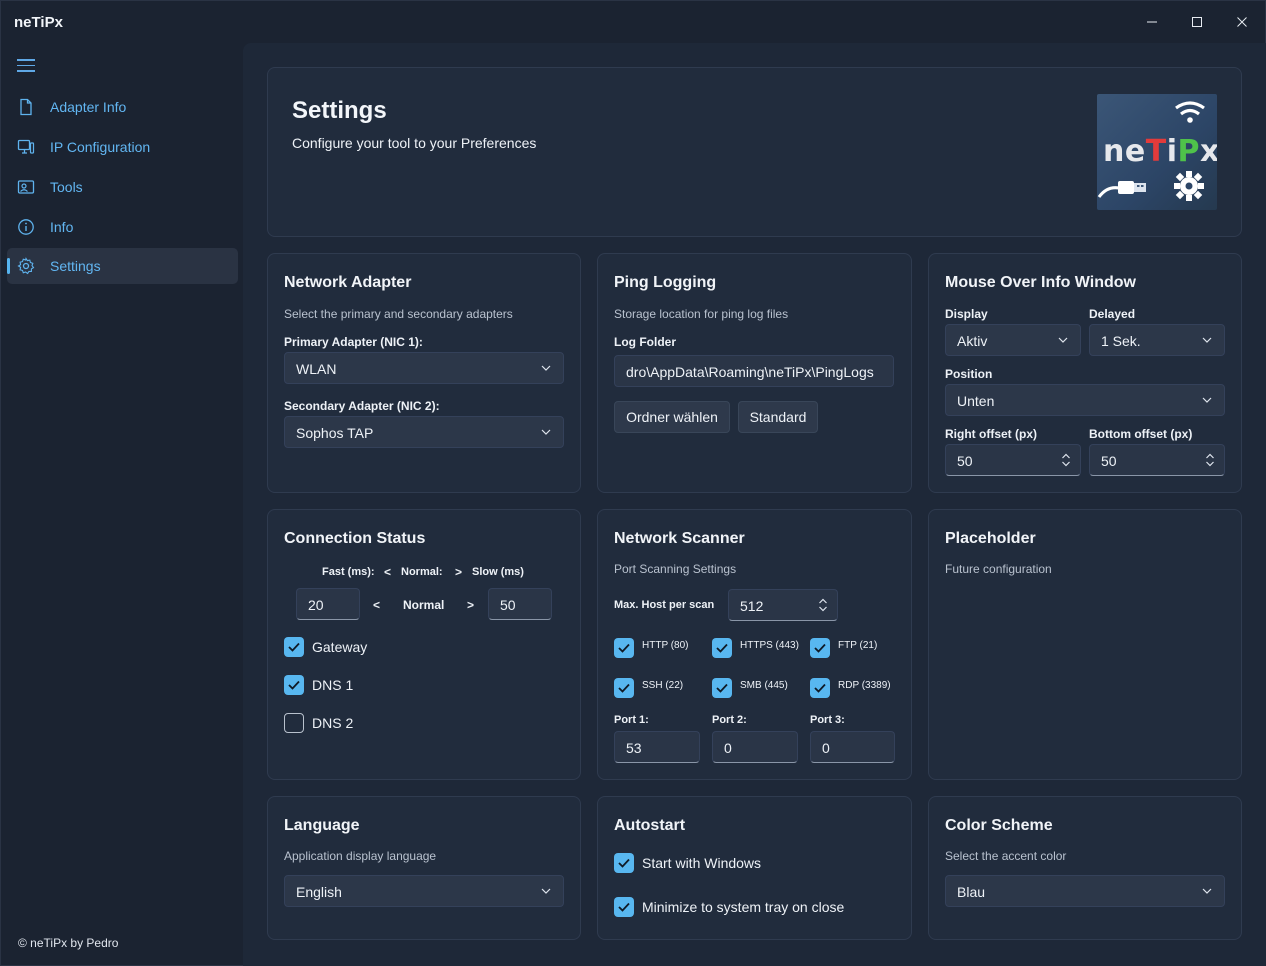 The image size is (1266, 966). I want to click on port1-value: 53, so click(634, 748).